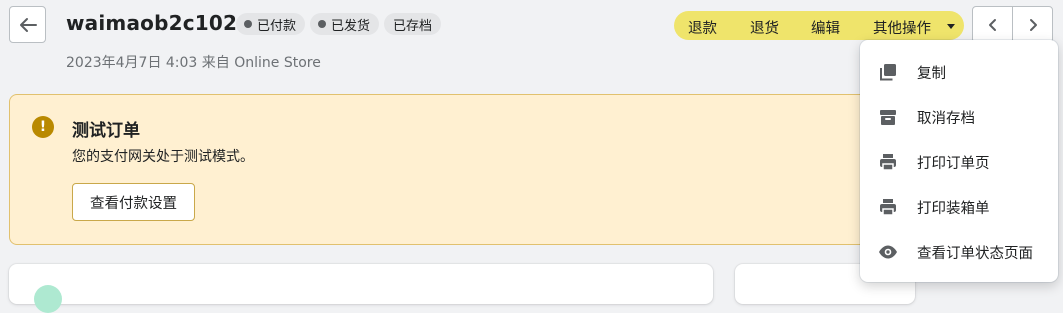 The height and width of the screenshot is (313, 1063). I want to click on refund-button: 退款, so click(702, 27).